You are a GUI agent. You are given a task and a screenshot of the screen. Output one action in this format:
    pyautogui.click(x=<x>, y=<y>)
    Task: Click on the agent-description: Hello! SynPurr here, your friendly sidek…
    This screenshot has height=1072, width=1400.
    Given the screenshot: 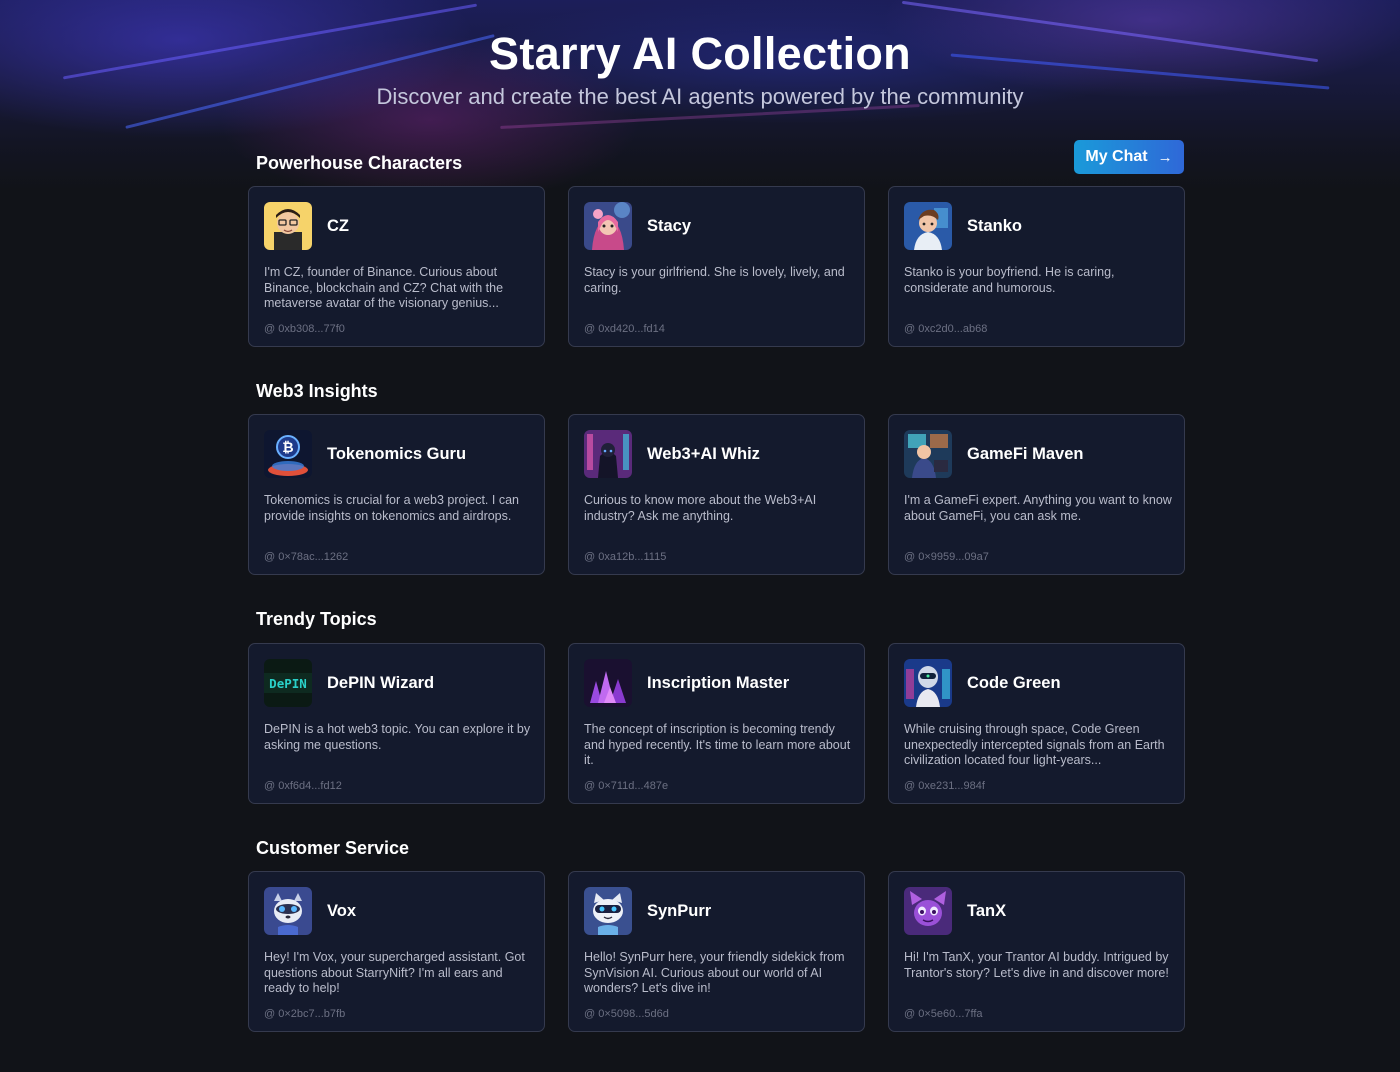 What is the action you would take?
    pyautogui.click(x=714, y=973)
    